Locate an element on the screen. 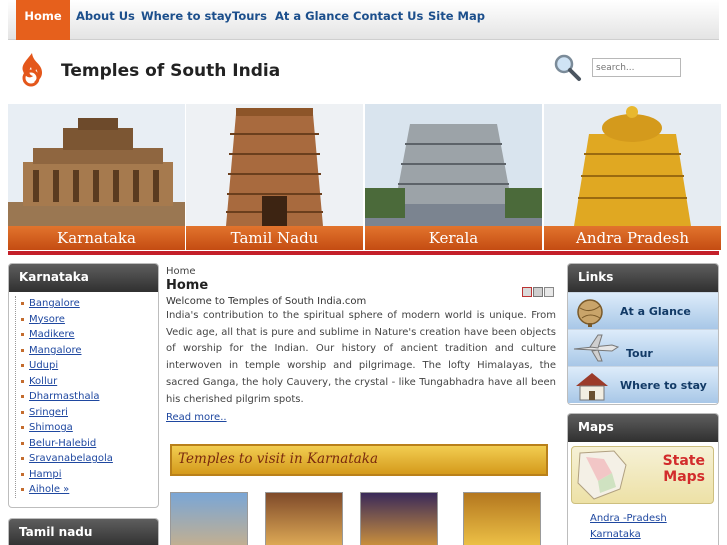  city-link: Sringeri is located at coordinates (88, 413).